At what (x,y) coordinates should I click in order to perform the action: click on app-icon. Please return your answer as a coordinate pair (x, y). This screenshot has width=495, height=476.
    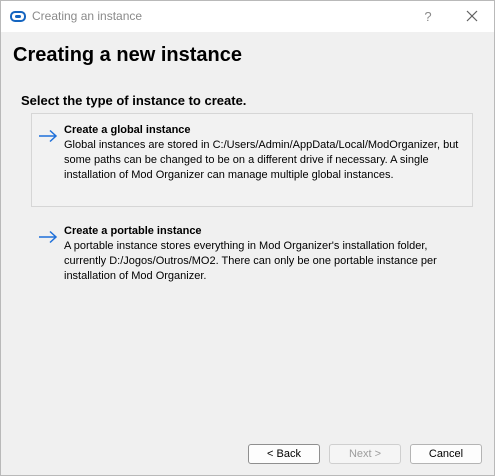
    Looking at the image, I should click on (18, 16).